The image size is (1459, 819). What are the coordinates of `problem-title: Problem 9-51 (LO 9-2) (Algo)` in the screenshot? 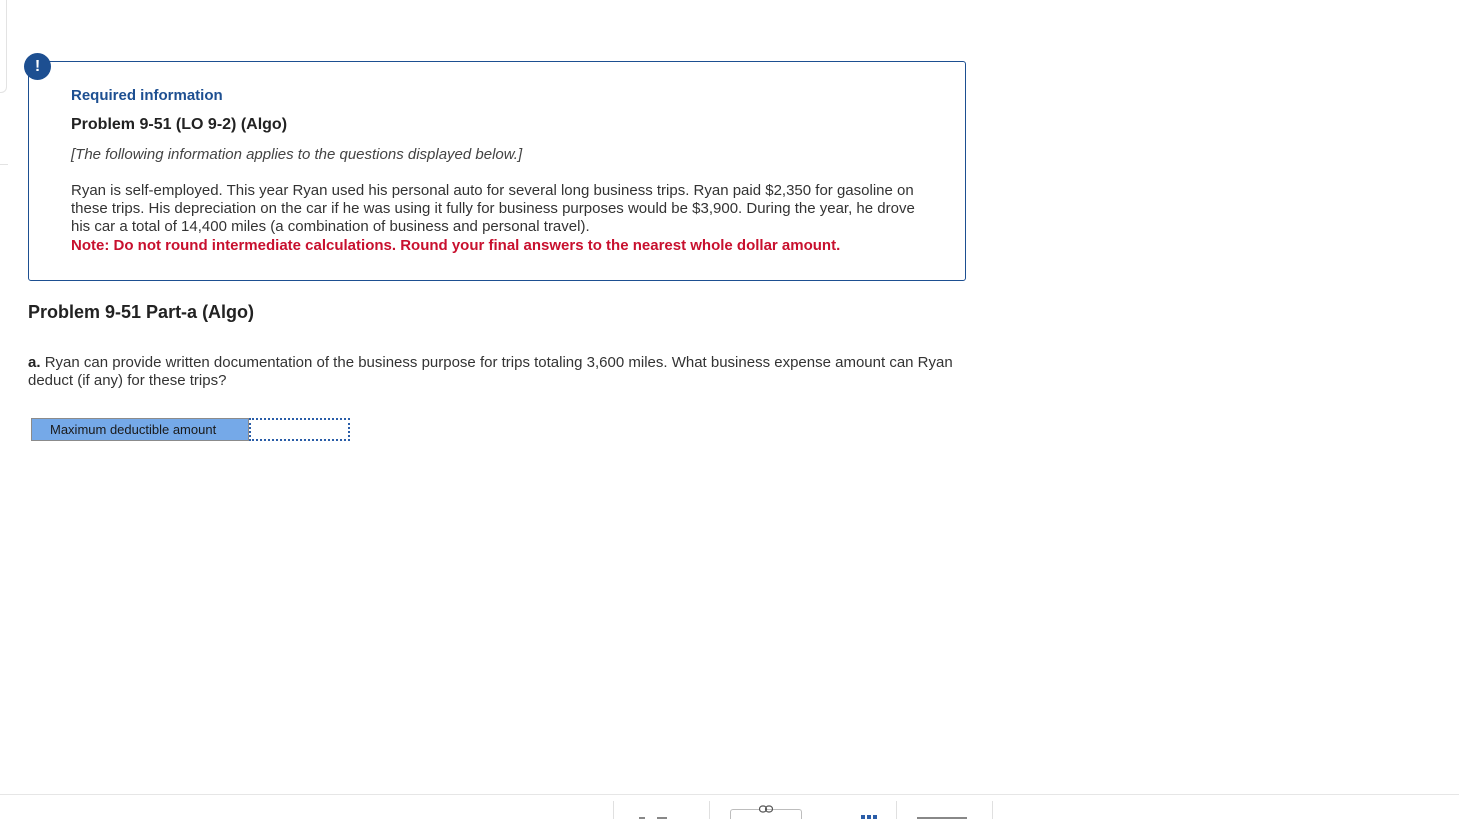 It's located at (179, 124).